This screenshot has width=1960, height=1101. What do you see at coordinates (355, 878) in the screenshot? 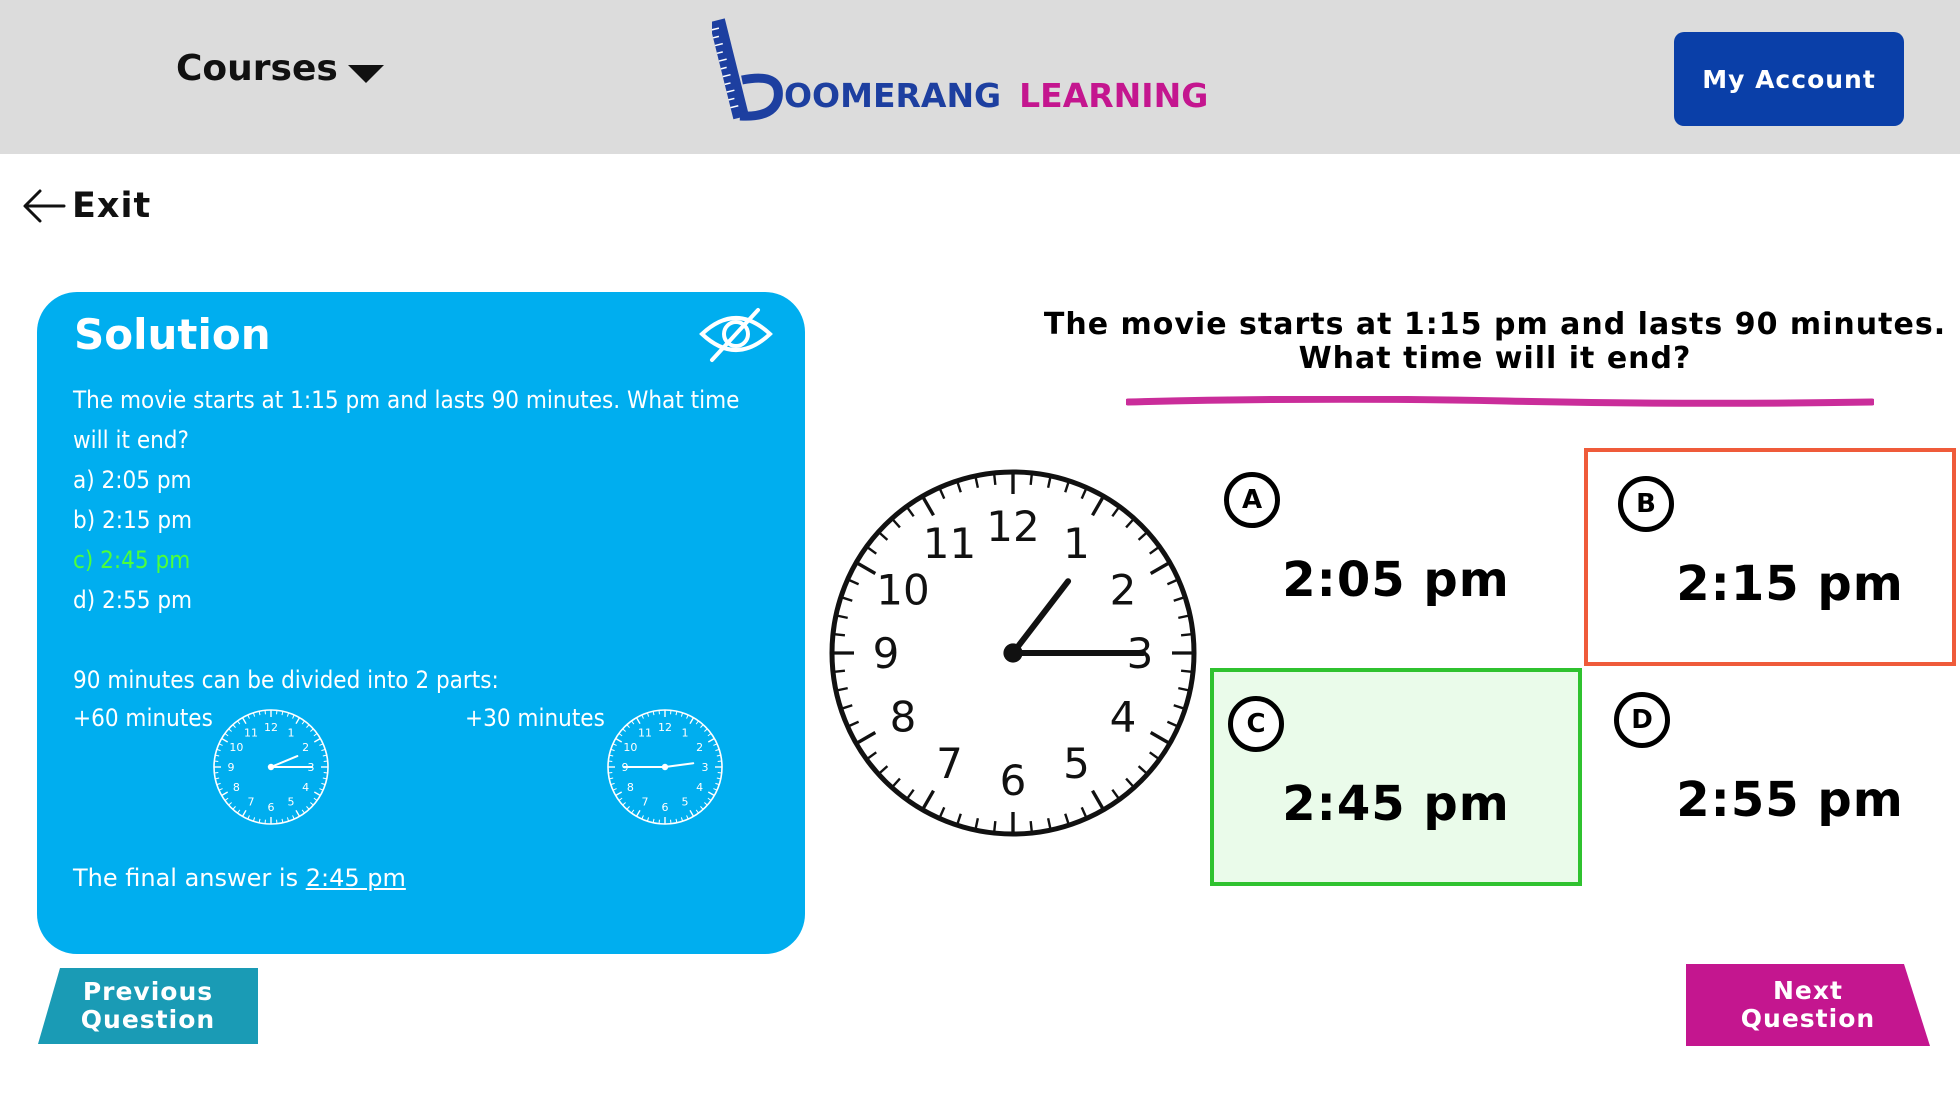
I see `final-answer-value: 2:45 pm` at bounding box center [355, 878].